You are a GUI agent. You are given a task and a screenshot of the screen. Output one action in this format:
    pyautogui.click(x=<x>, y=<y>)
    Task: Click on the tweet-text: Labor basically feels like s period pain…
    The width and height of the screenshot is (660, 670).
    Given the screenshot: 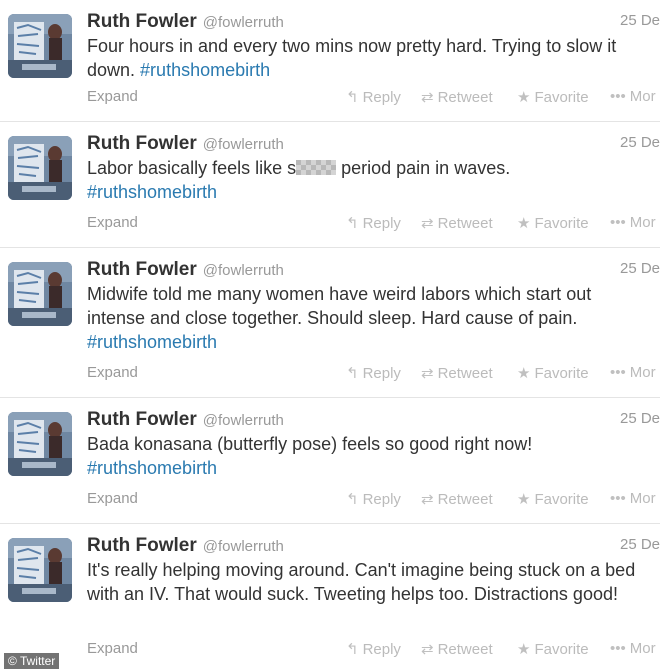 What is the action you would take?
    pyautogui.click(x=367, y=180)
    